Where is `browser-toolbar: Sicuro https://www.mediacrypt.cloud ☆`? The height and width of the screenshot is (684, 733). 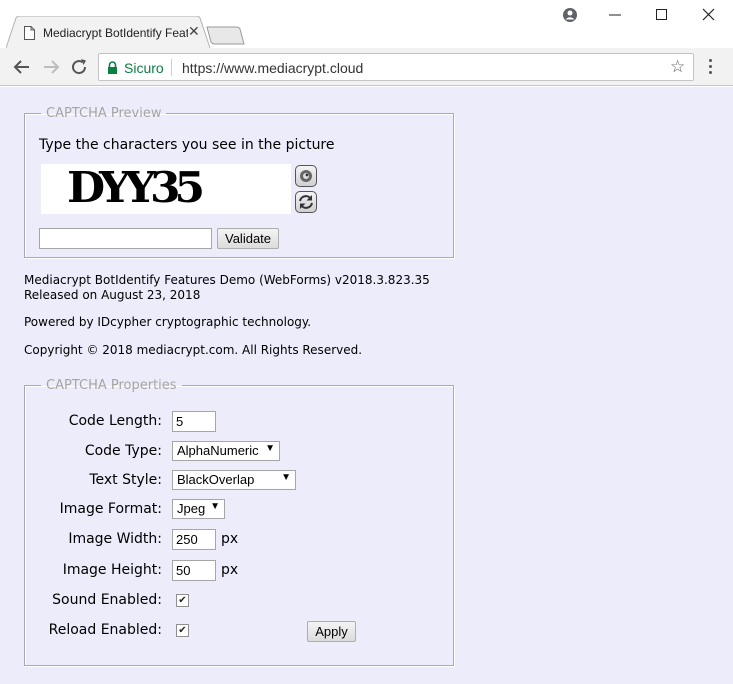 browser-toolbar: Sicuro https://www.mediacrypt.cloud ☆ is located at coordinates (366, 67).